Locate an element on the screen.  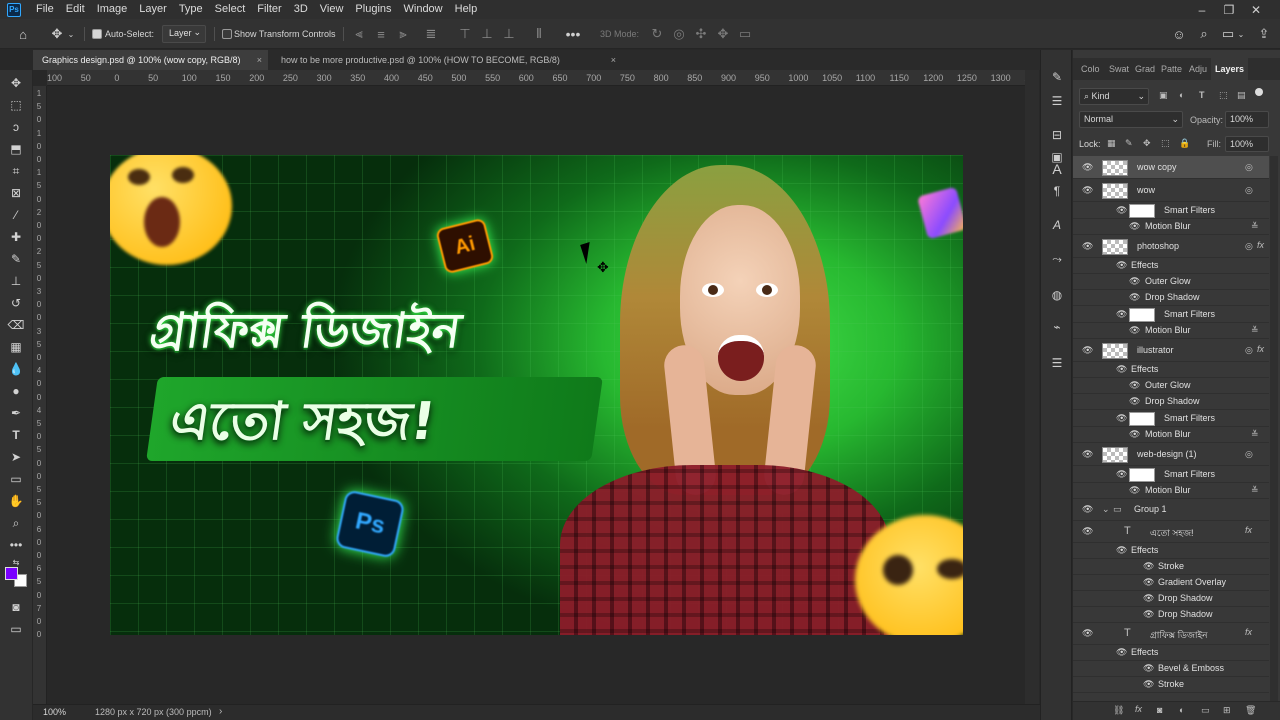
layer-effect-row: 👁 Bevel & Emboss is located at coordinates (1171, 669).